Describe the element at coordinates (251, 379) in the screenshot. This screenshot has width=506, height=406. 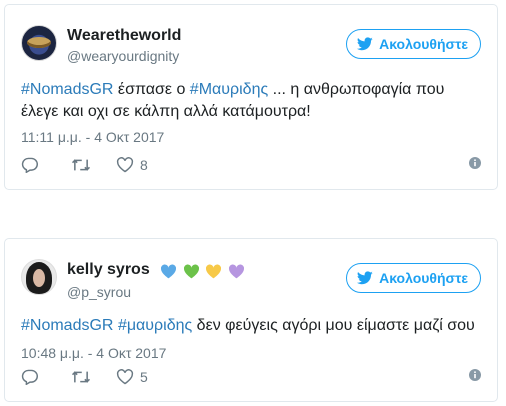
I see `tweet-actions: 5` at that location.